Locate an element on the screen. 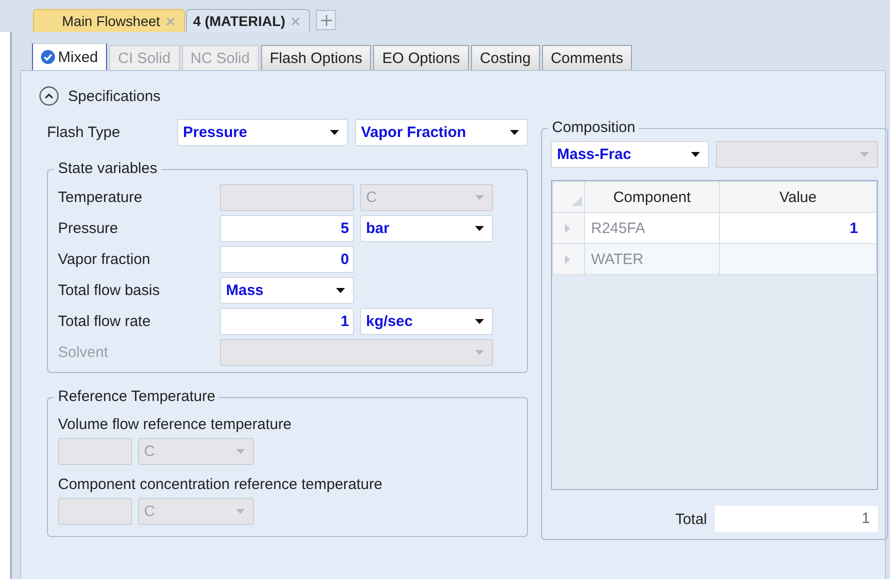 Image resolution: width=890 pixels, height=579 pixels. tab: Comments is located at coordinates (587, 57).